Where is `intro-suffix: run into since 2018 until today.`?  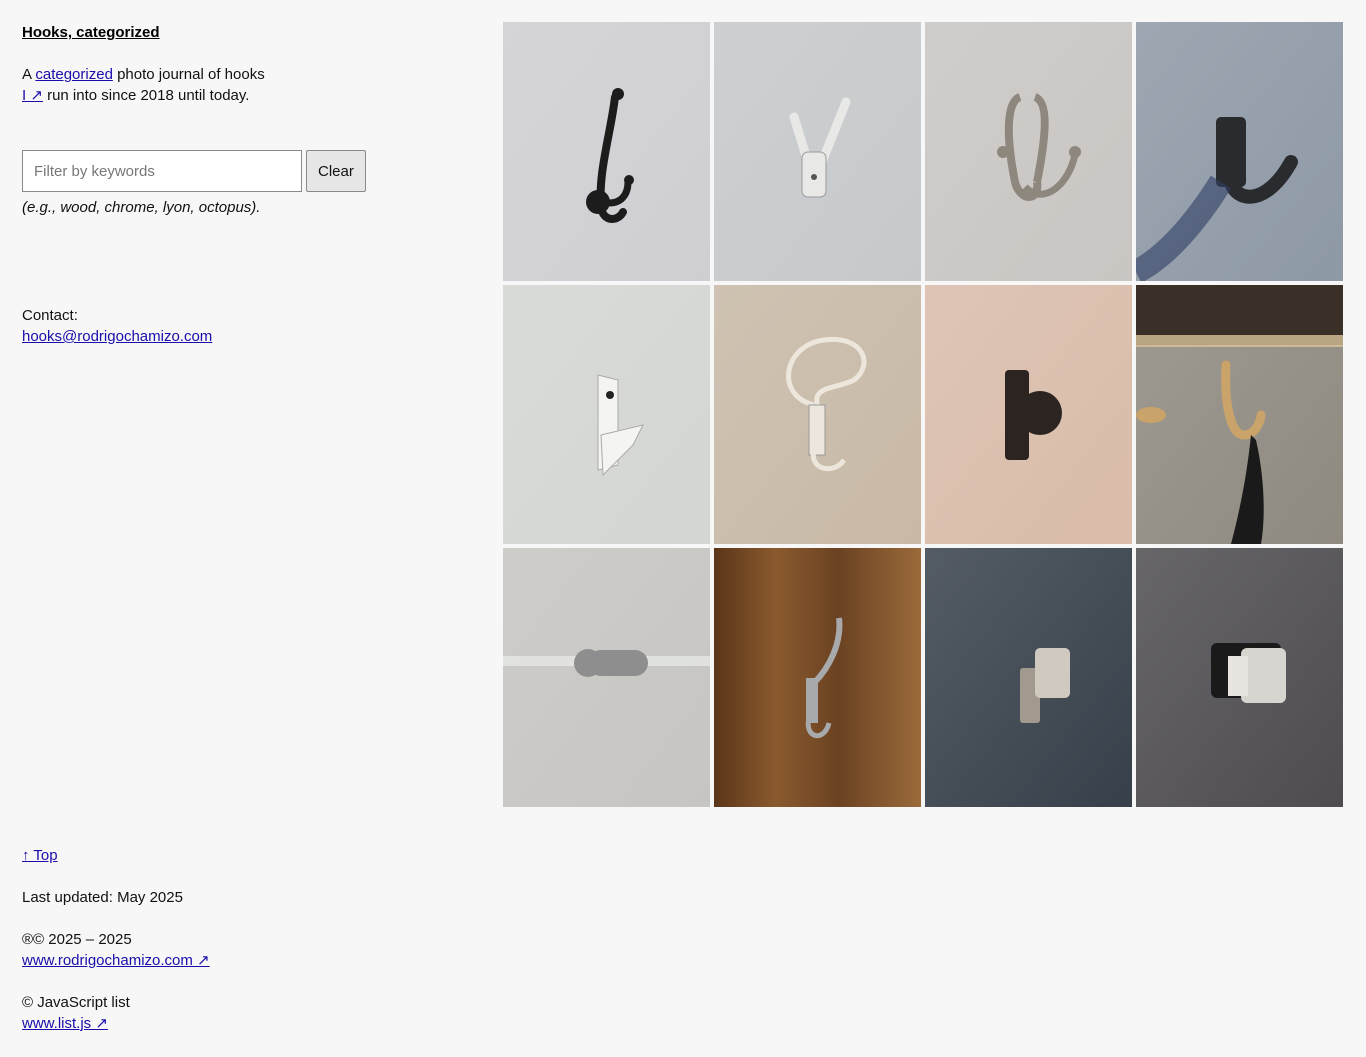 intro-suffix: run into since 2018 until today. is located at coordinates (146, 95).